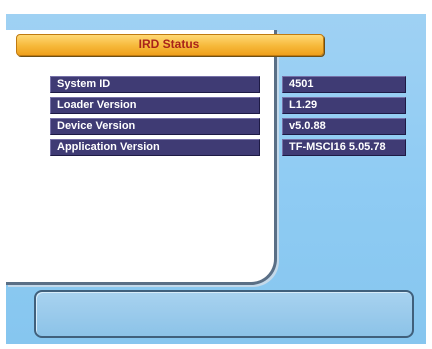 Image resolution: width=432 pixels, height=349 pixels. What do you see at coordinates (224, 314) in the screenshot?
I see `message-box` at bounding box center [224, 314].